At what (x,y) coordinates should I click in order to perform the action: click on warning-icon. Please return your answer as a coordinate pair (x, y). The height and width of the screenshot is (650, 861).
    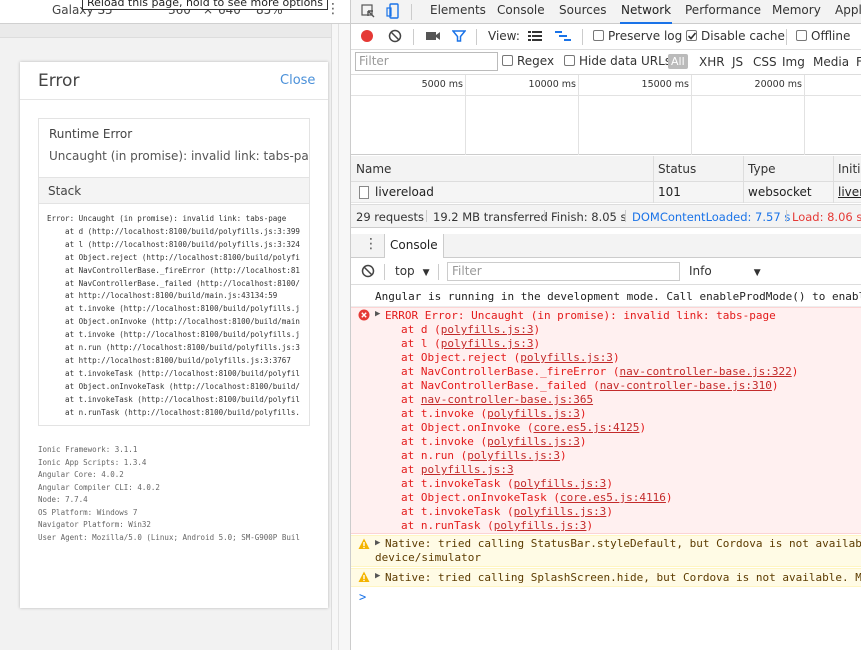
    Looking at the image, I should click on (364, 578).